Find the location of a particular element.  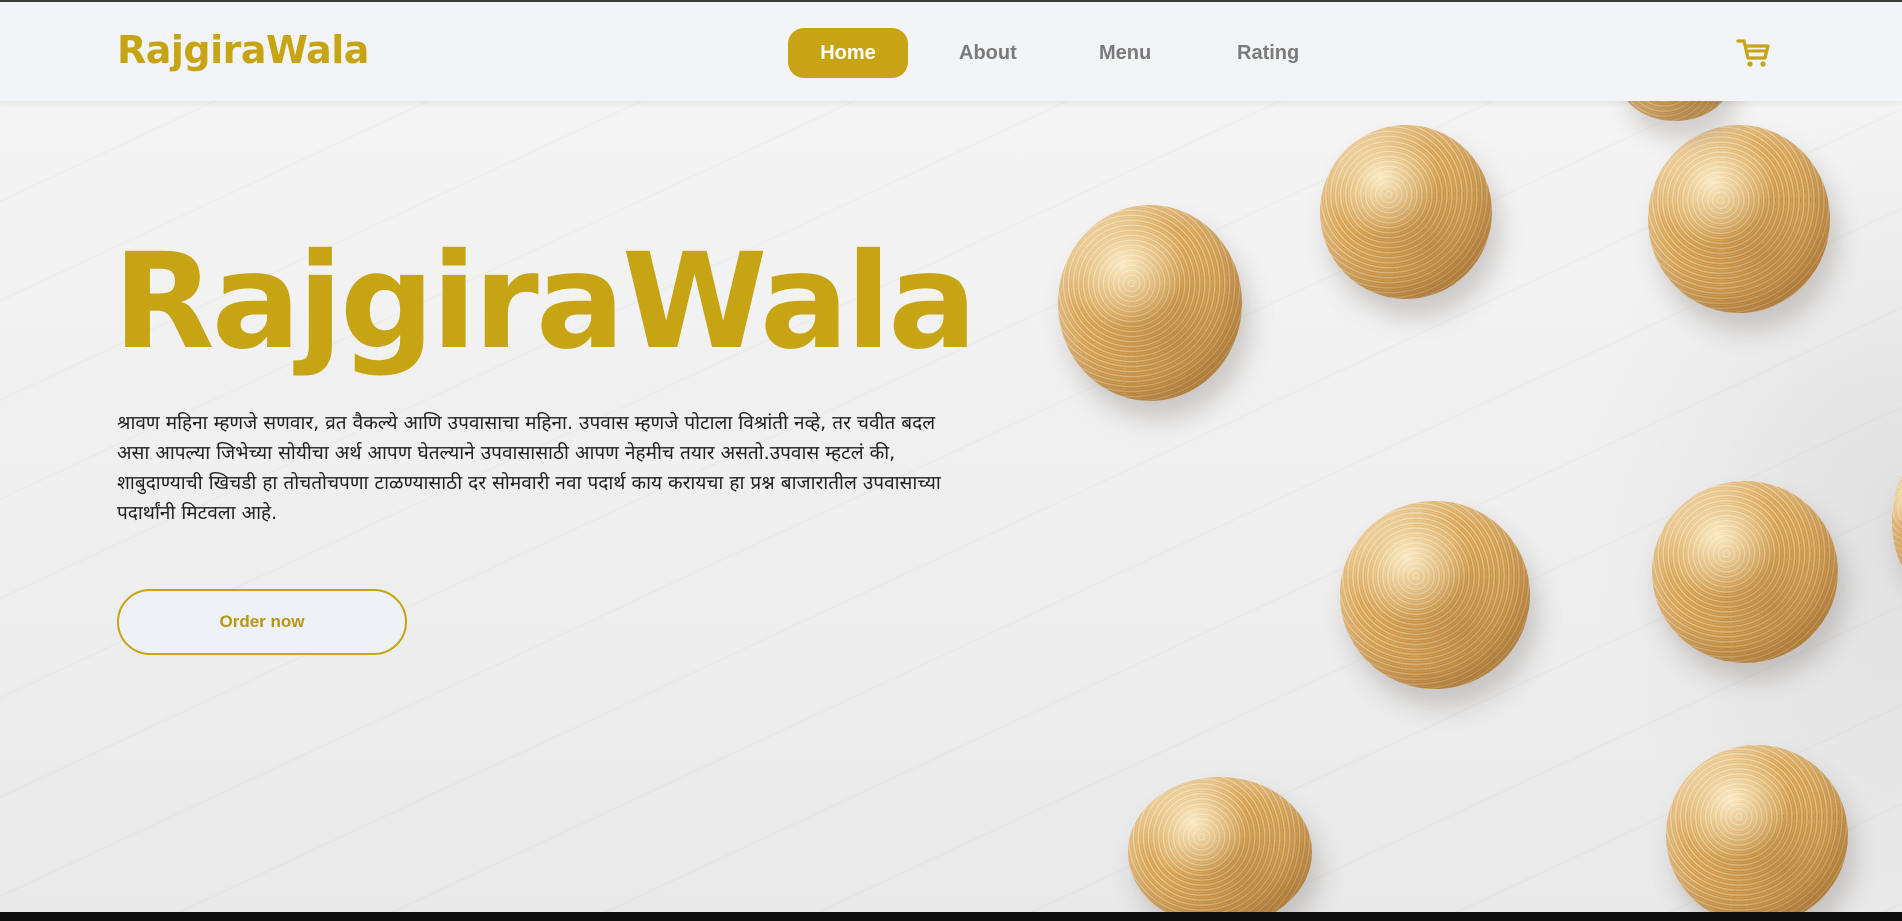

top-navbar: RajgiraWala Home About Menu Rating is located at coordinates (951, 51).